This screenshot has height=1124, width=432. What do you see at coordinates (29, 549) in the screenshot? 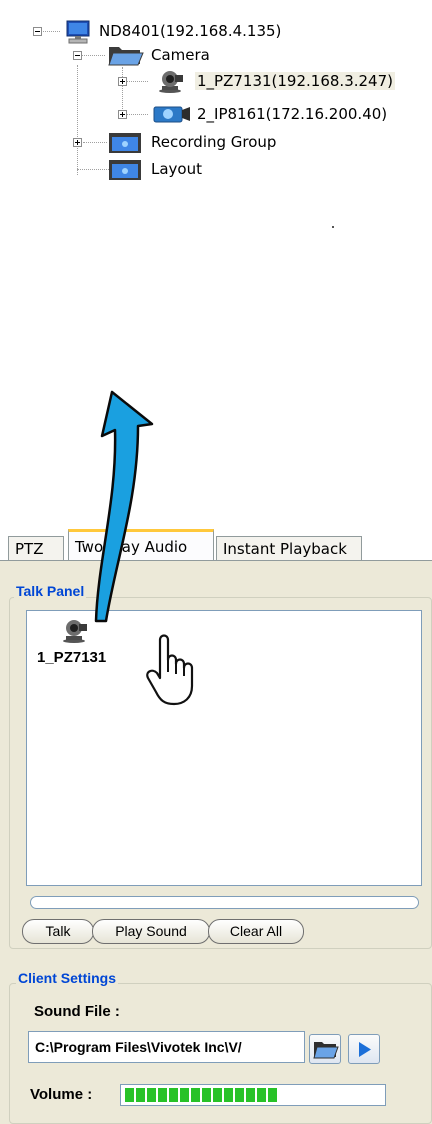
I see `tab-label: PTZ` at bounding box center [29, 549].